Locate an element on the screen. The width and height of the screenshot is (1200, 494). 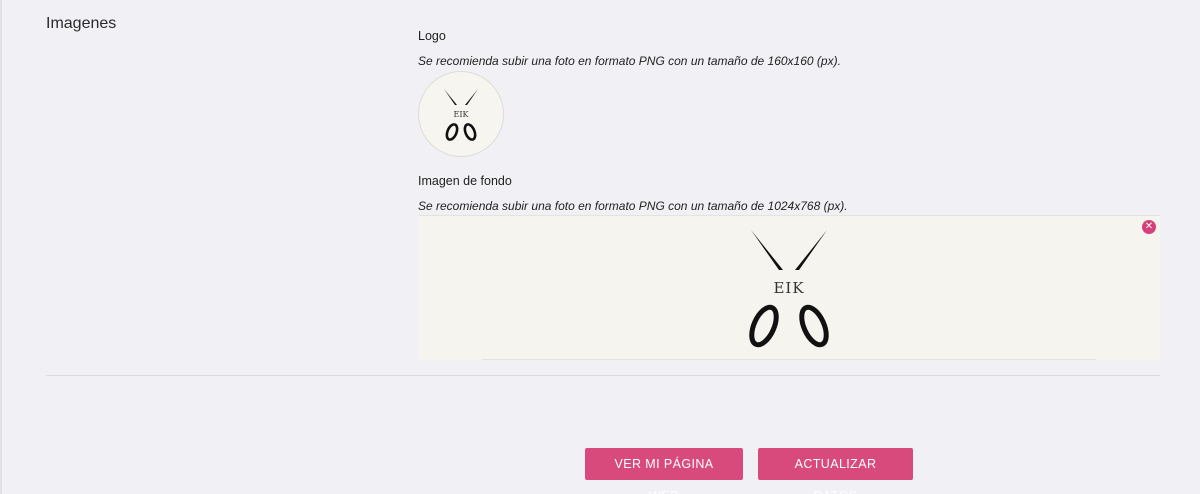
logo-label: Logo is located at coordinates (432, 36).